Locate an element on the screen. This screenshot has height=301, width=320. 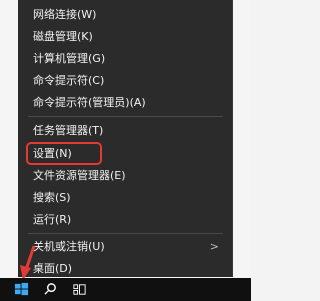
submenu-arrow-icon: > is located at coordinates (214, 246).